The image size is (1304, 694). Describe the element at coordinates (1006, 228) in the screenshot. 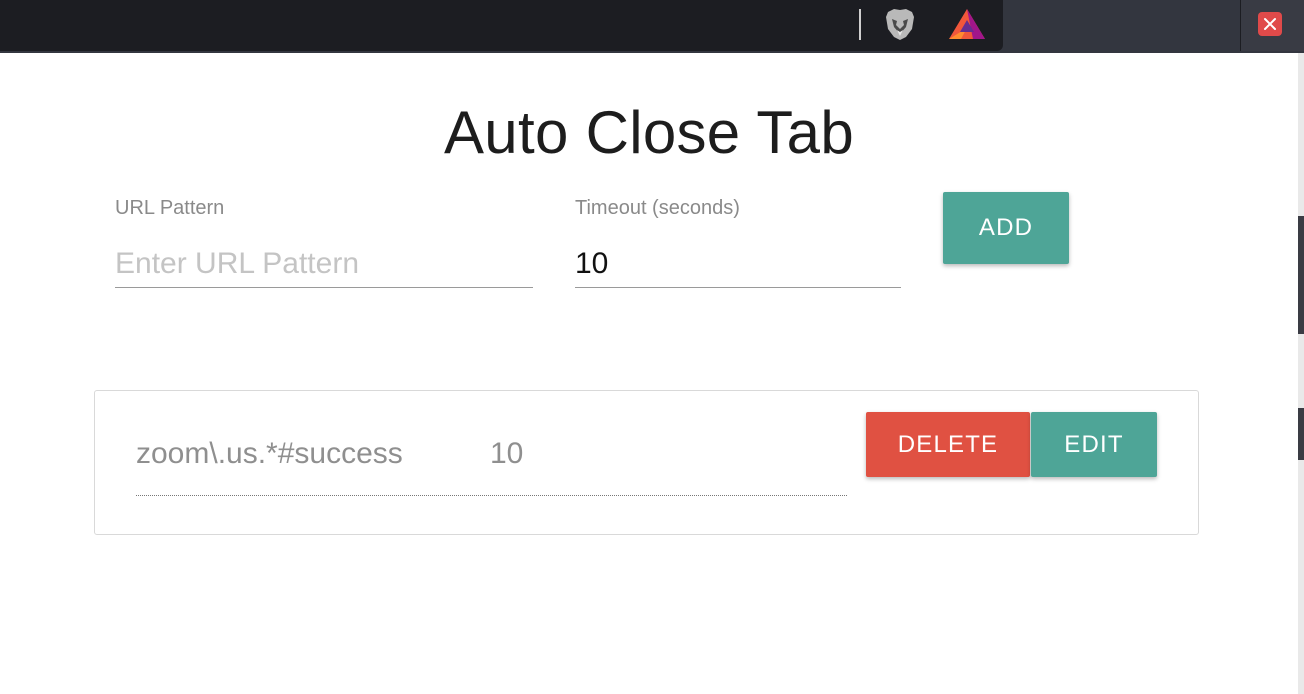

I see `add-button: ADD` at that location.